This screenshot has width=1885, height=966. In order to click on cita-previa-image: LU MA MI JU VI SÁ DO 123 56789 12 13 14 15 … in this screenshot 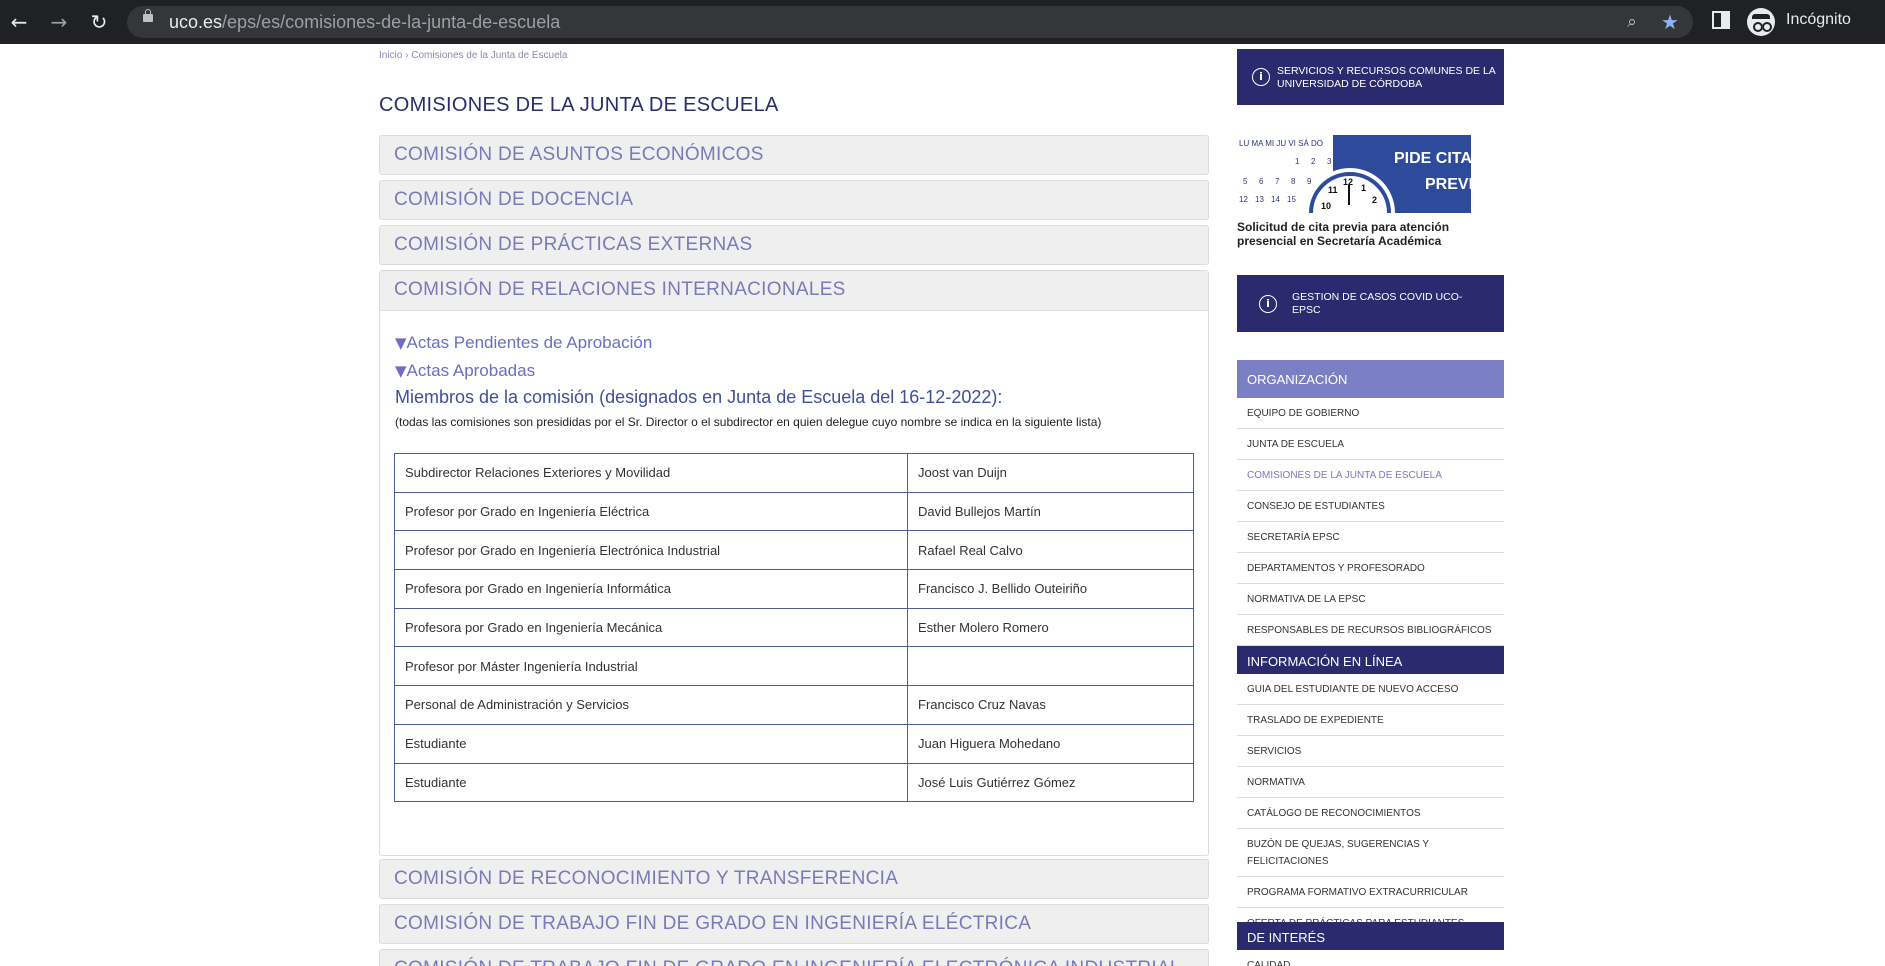, I will do `click(1354, 174)`.